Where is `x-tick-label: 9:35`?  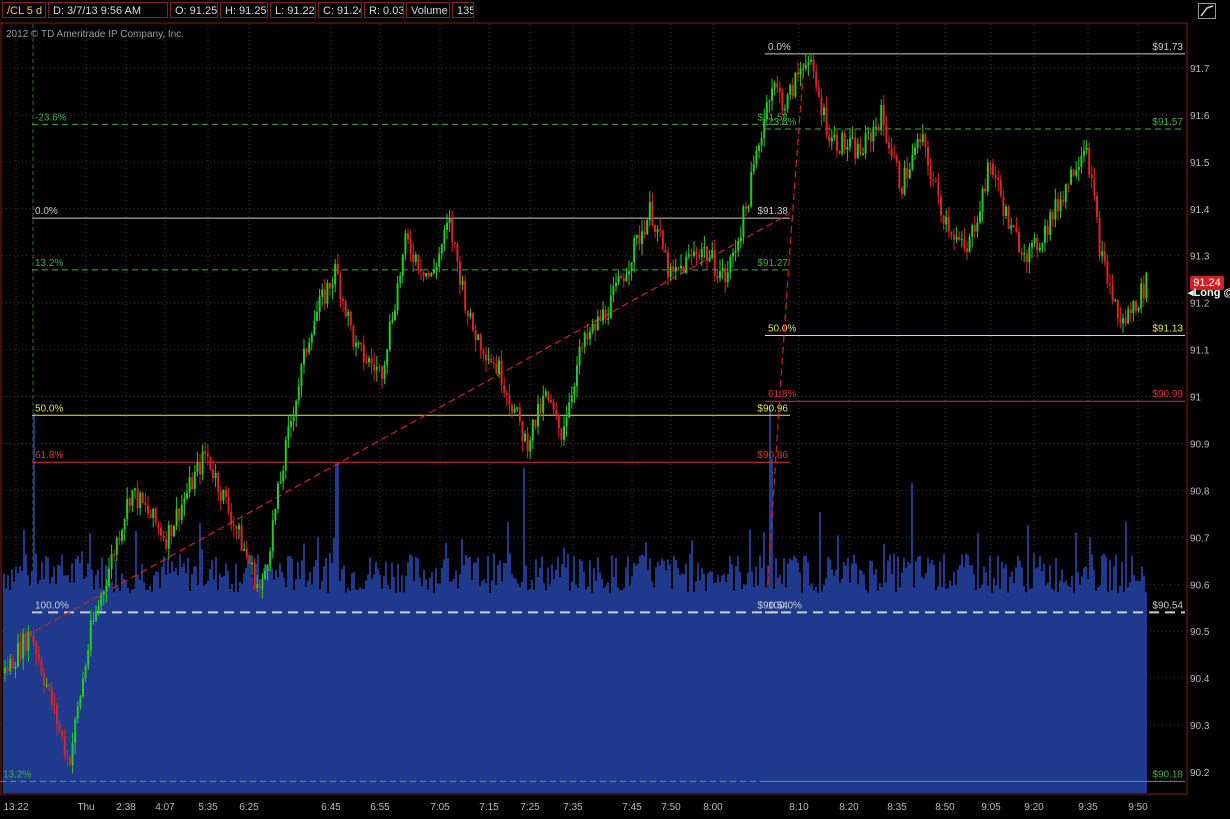 x-tick-label: 9:35 is located at coordinates (1088, 807).